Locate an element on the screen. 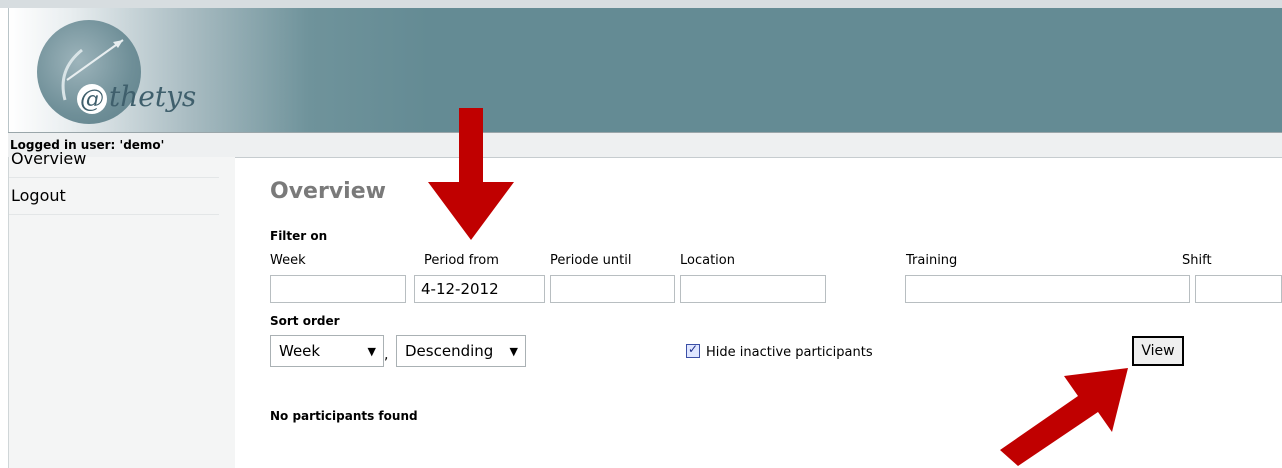  hide-inactive-checkbox is located at coordinates (693, 350).